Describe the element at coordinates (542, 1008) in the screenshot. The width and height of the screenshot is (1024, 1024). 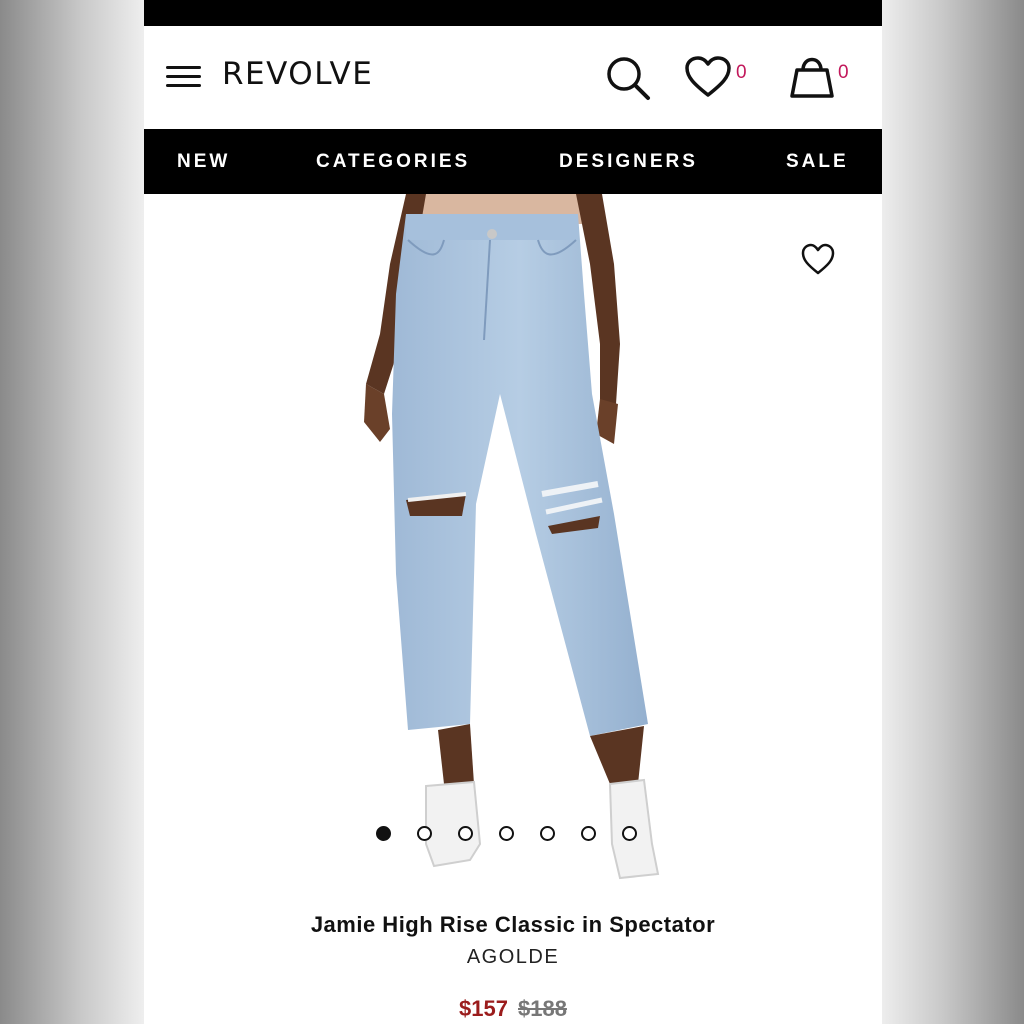
I see `original-price: $188` at that location.